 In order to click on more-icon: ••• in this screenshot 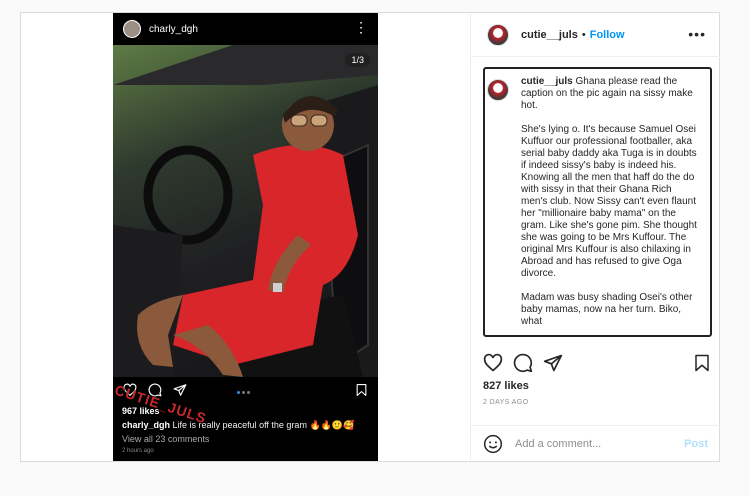, I will do `click(697, 34)`.